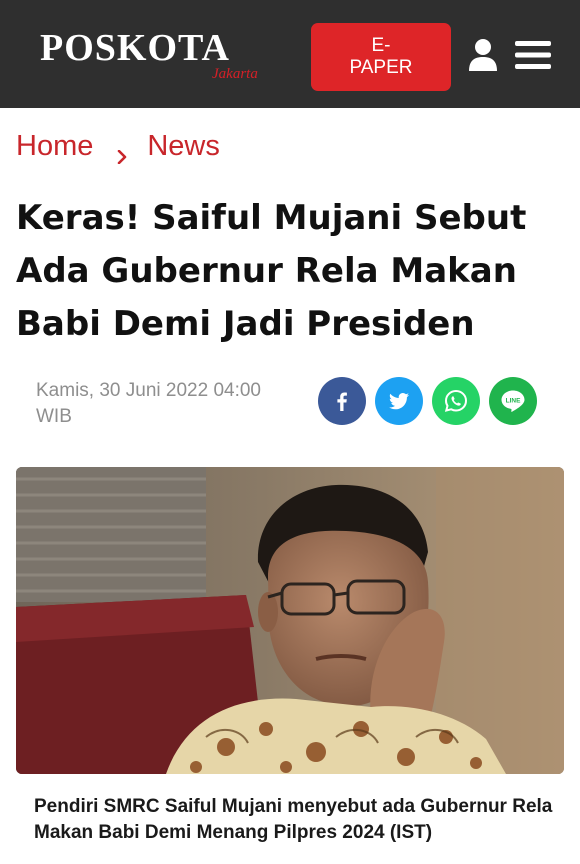  I want to click on site-header: POSKOTA Jakarta E- PAPER, so click(290, 54).